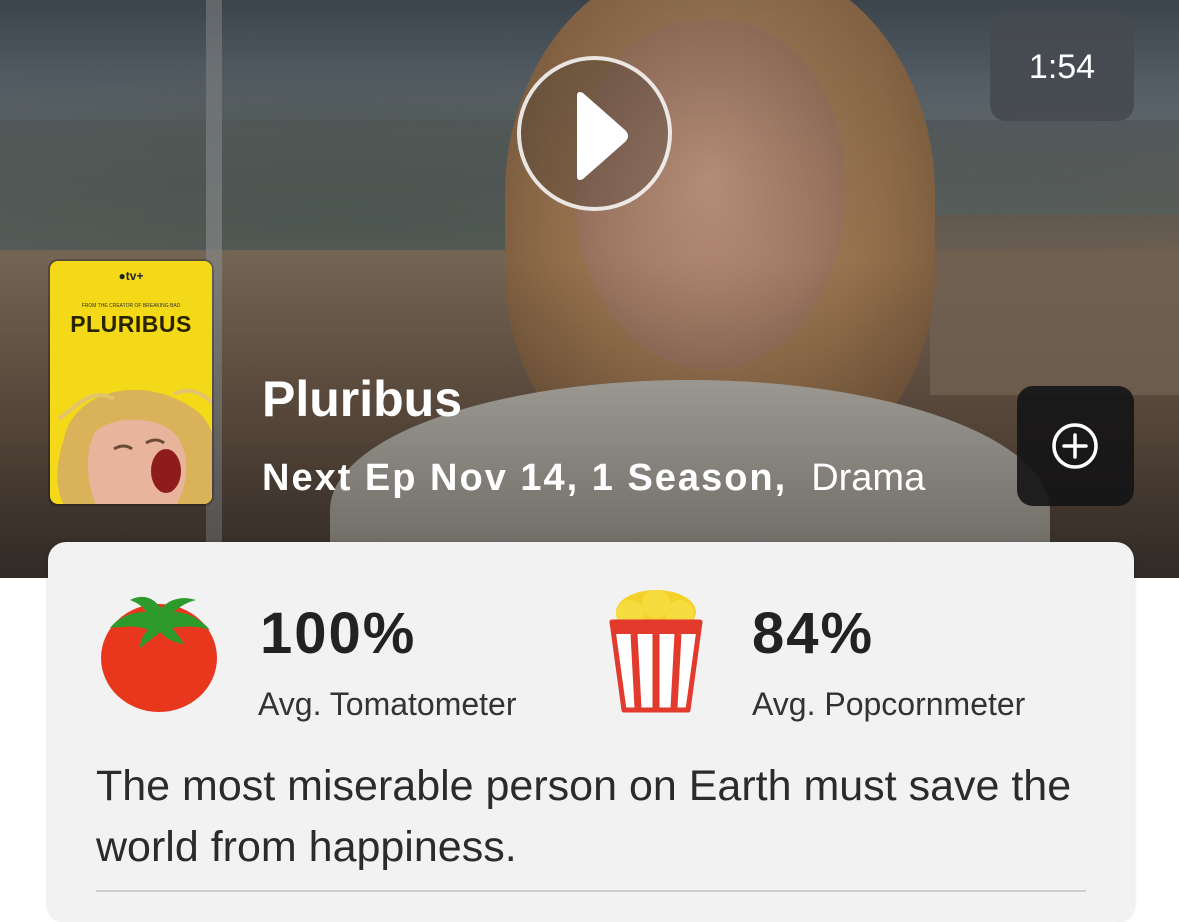 The height and width of the screenshot is (922, 1179). What do you see at coordinates (813, 633) in the screenshot?
I see `popcornmeter-score: 84%` at bounding box center [813, 633].